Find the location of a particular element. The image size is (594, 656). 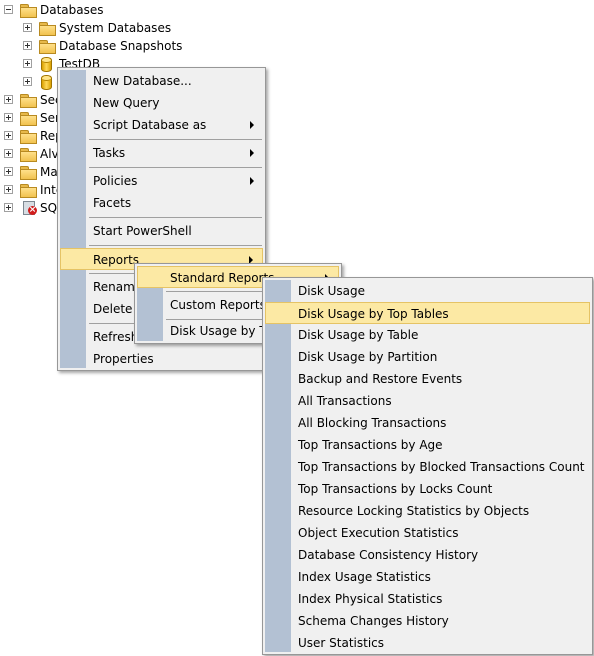

menu-item-label: Disk Usage by Partition is located at coordinates (368, 357).